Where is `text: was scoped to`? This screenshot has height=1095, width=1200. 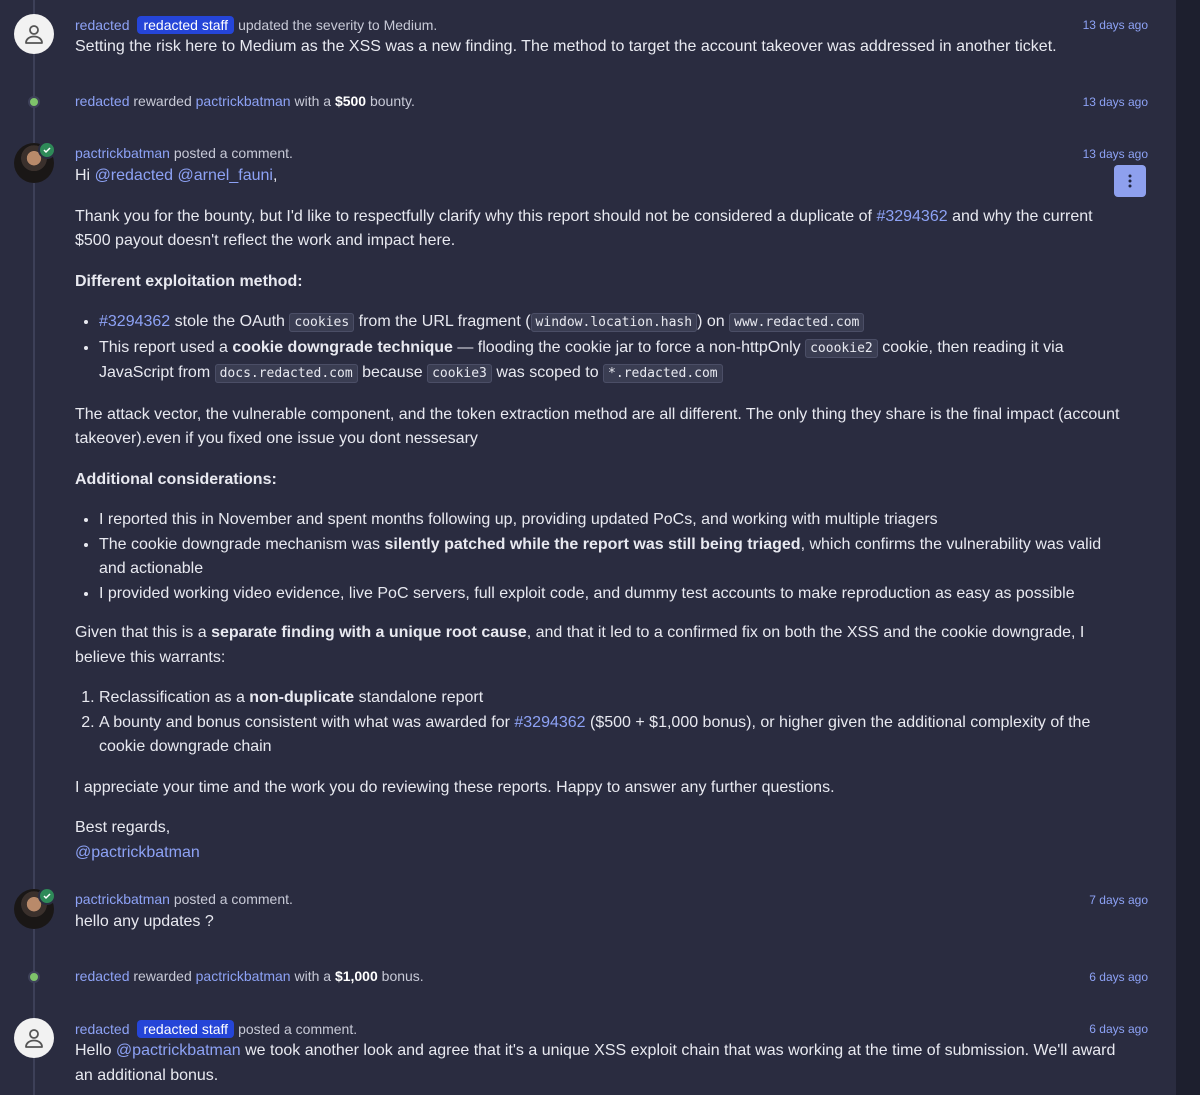
text: was scoped to is located at coordinates (547, 372).